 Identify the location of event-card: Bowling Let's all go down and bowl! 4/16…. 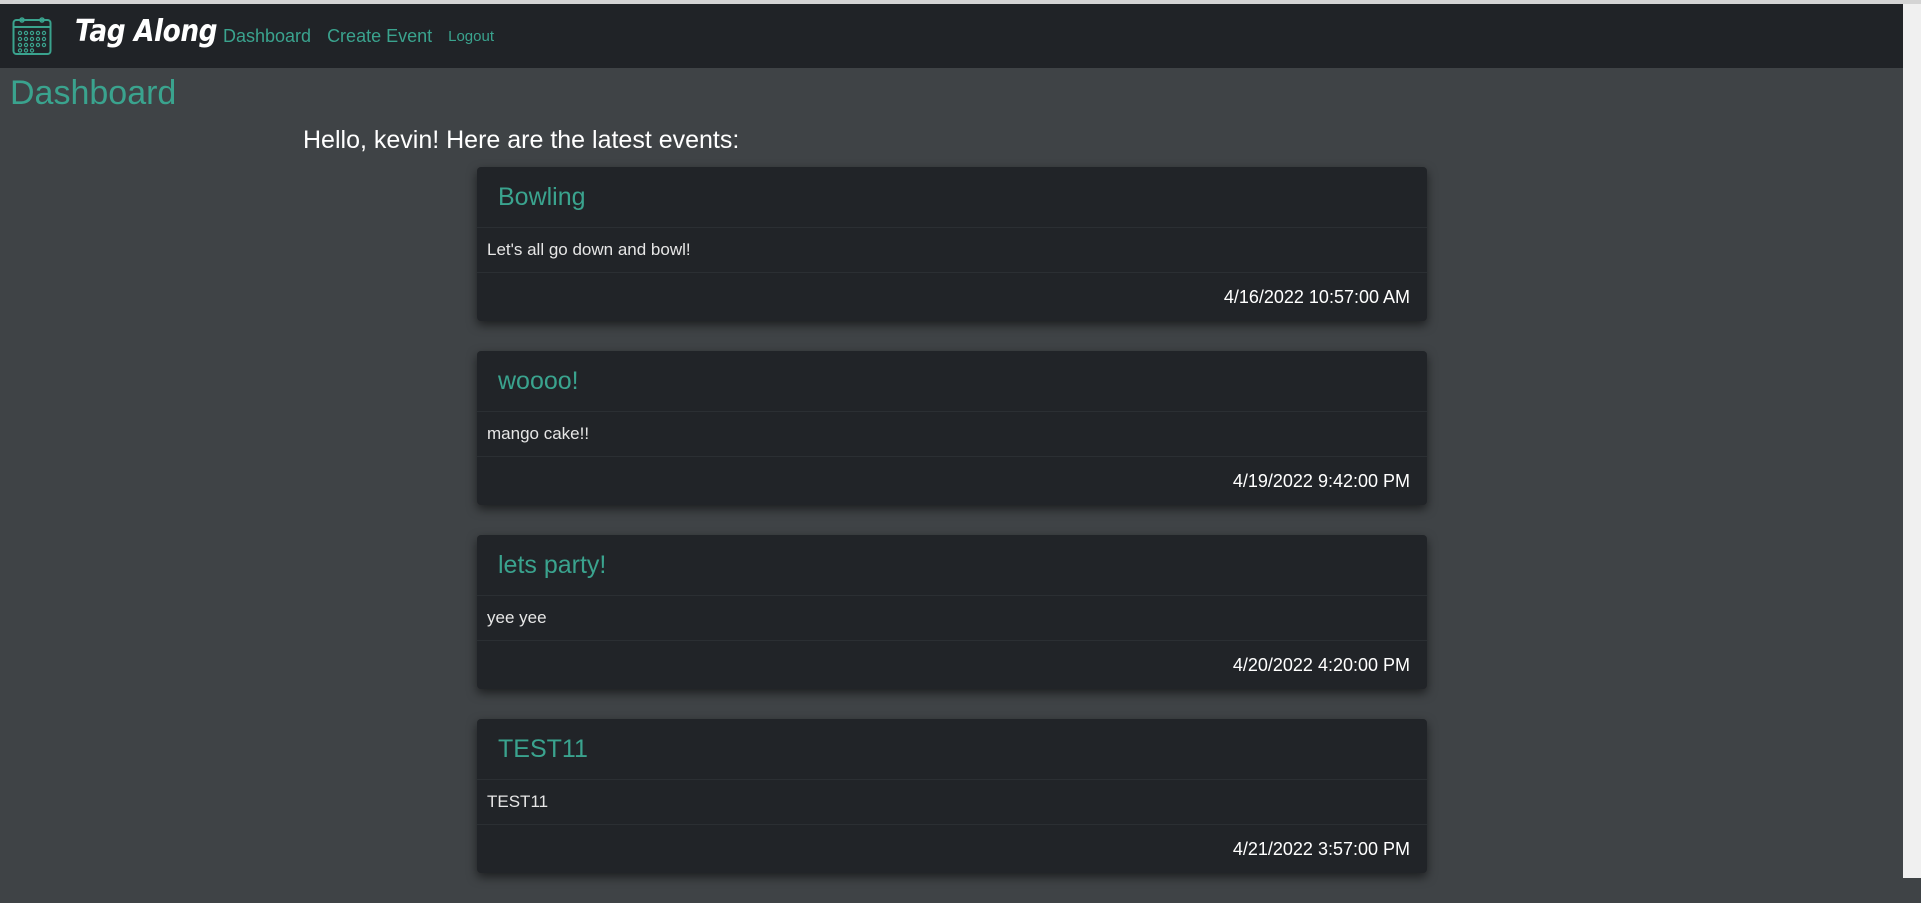
(952, 244).